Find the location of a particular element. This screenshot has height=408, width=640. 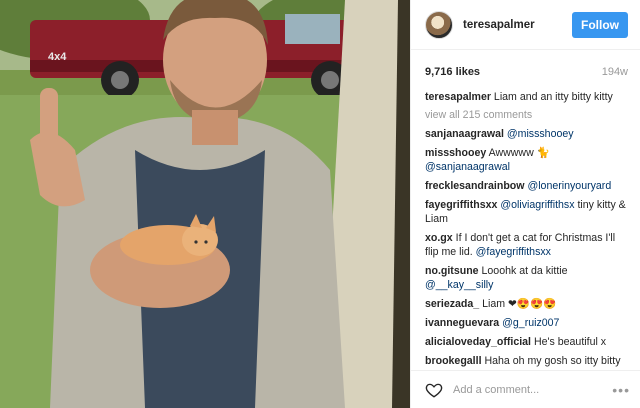

mention-link: @g_ruiz007 is located at coordinates (530, 323).